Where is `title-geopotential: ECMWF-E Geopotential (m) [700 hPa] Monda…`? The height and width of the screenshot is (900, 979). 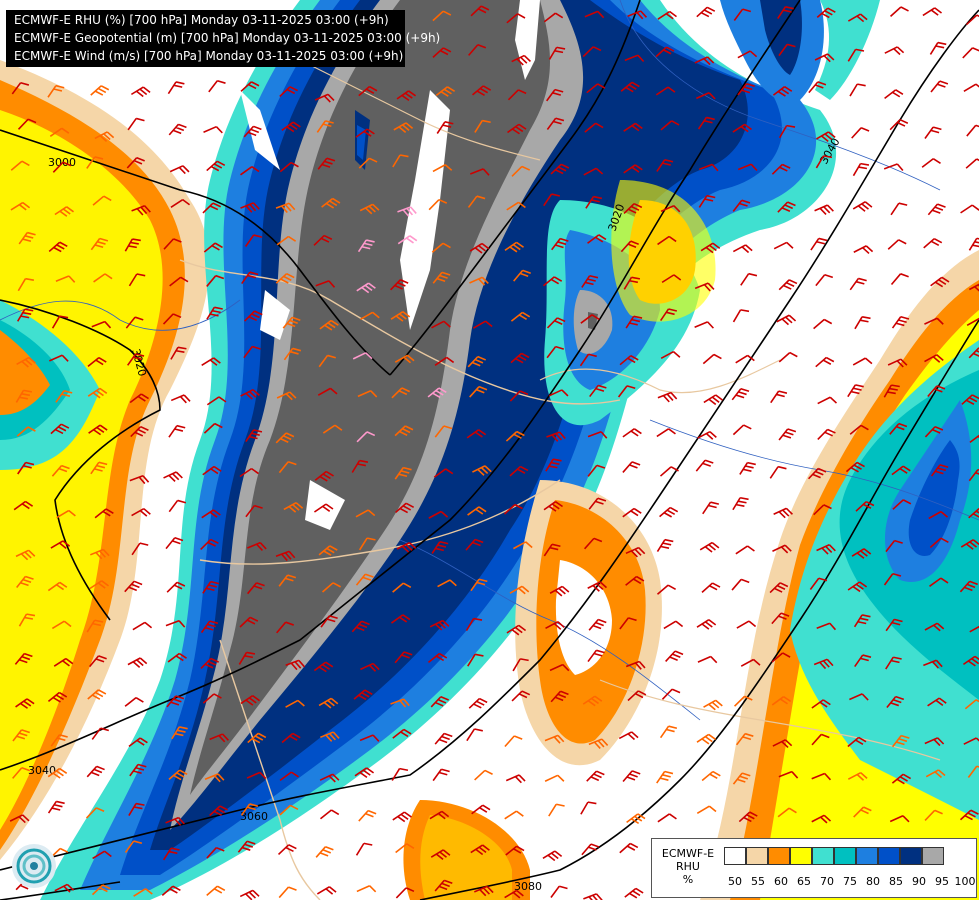
title-geopotential: ECMWF-E Geopotential (m) [700 hPa] Monda… is located at coordinates (227, 38).